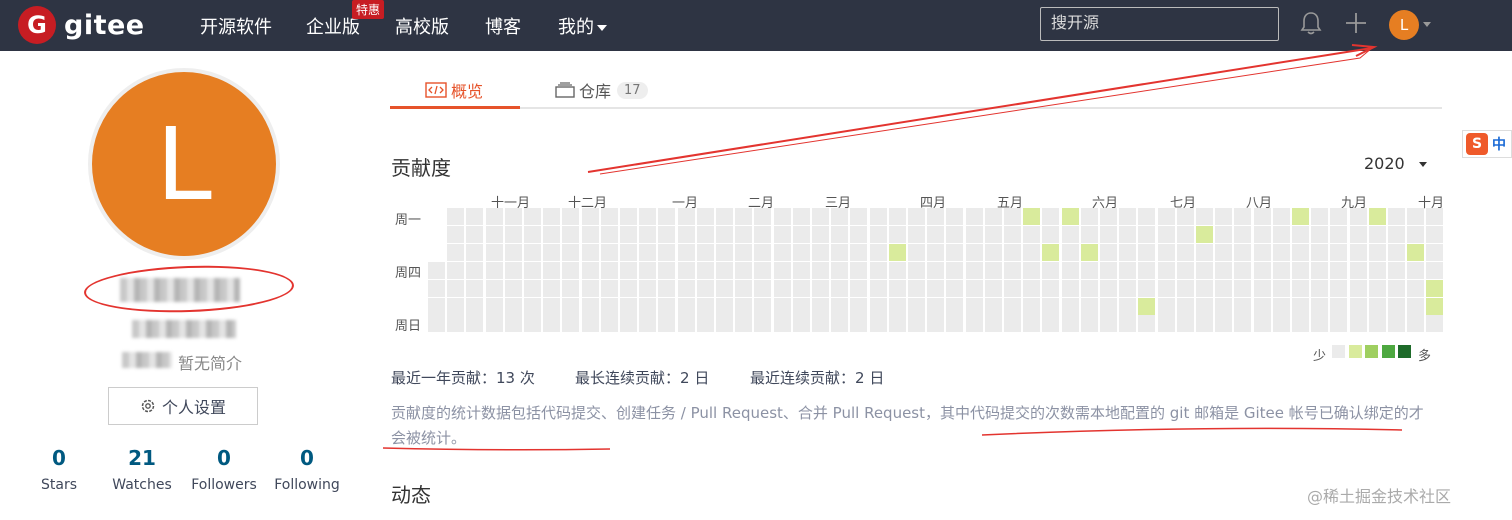 The height and width of the screenshot is (520, 1512). What do you see at coordinates (980, 110) in the screenshot?
I see `annotation-arrow` at bounding box center [980, 110].